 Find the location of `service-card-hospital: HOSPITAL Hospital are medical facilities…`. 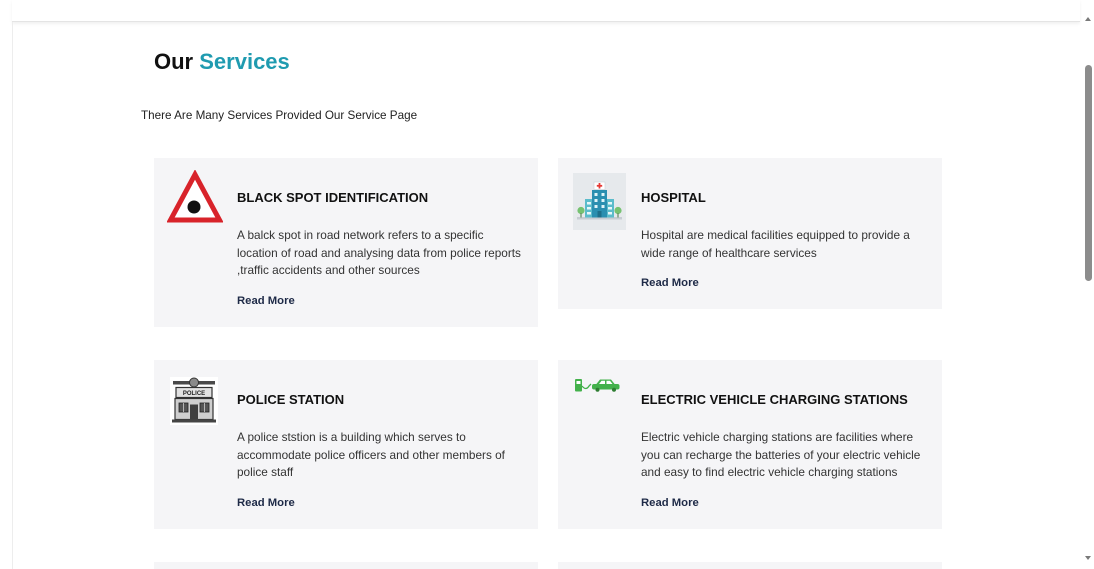

service-card-hospital: HOSPITAL Hospital are medical facilities… is located at coordinates (750, 233).